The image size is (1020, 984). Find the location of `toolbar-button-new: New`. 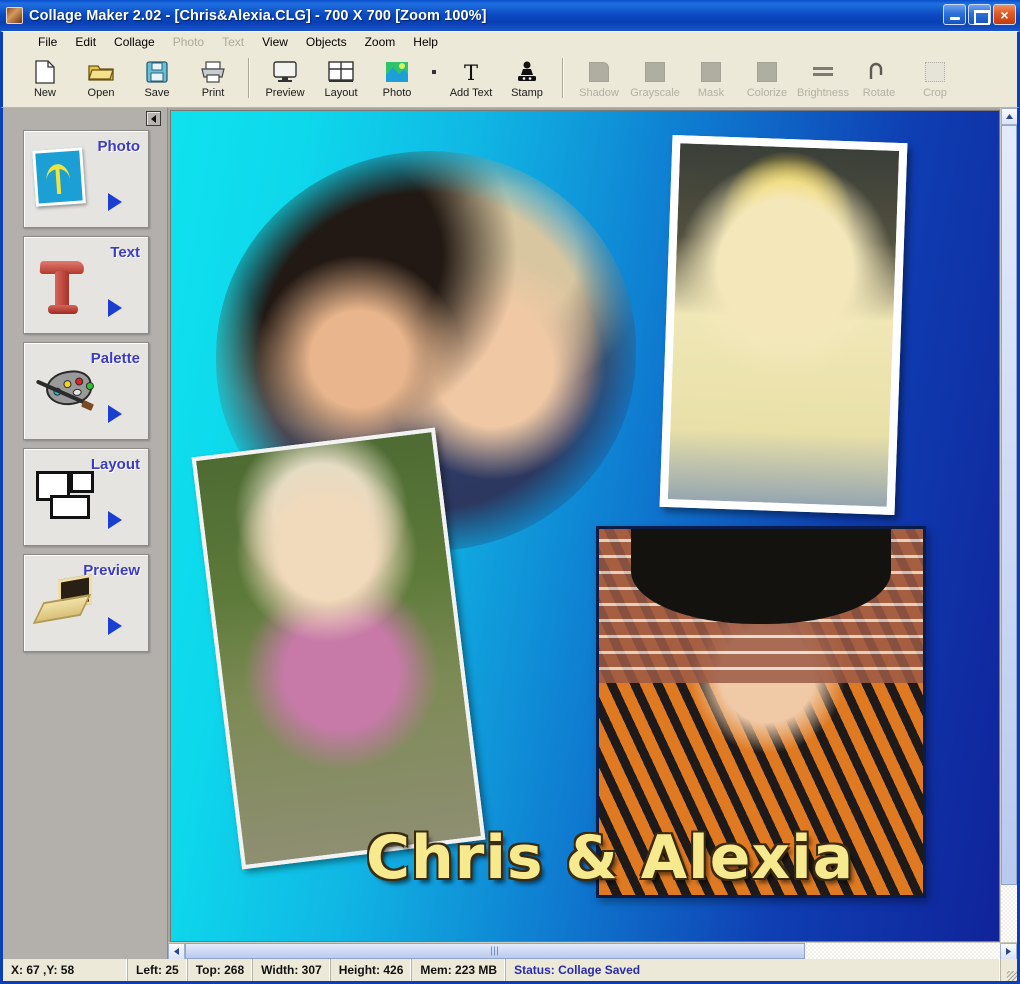

toolbar-button-new: New is located at coordinates (45, 80).